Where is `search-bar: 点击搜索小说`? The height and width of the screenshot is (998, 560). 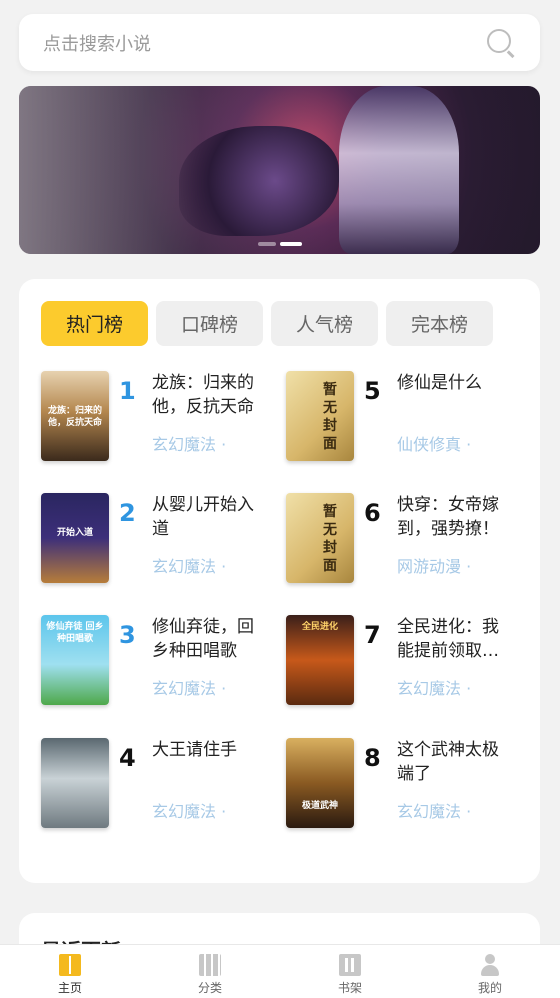 search-bar: 点击搜索小说 is located at coordinates (279, 42).